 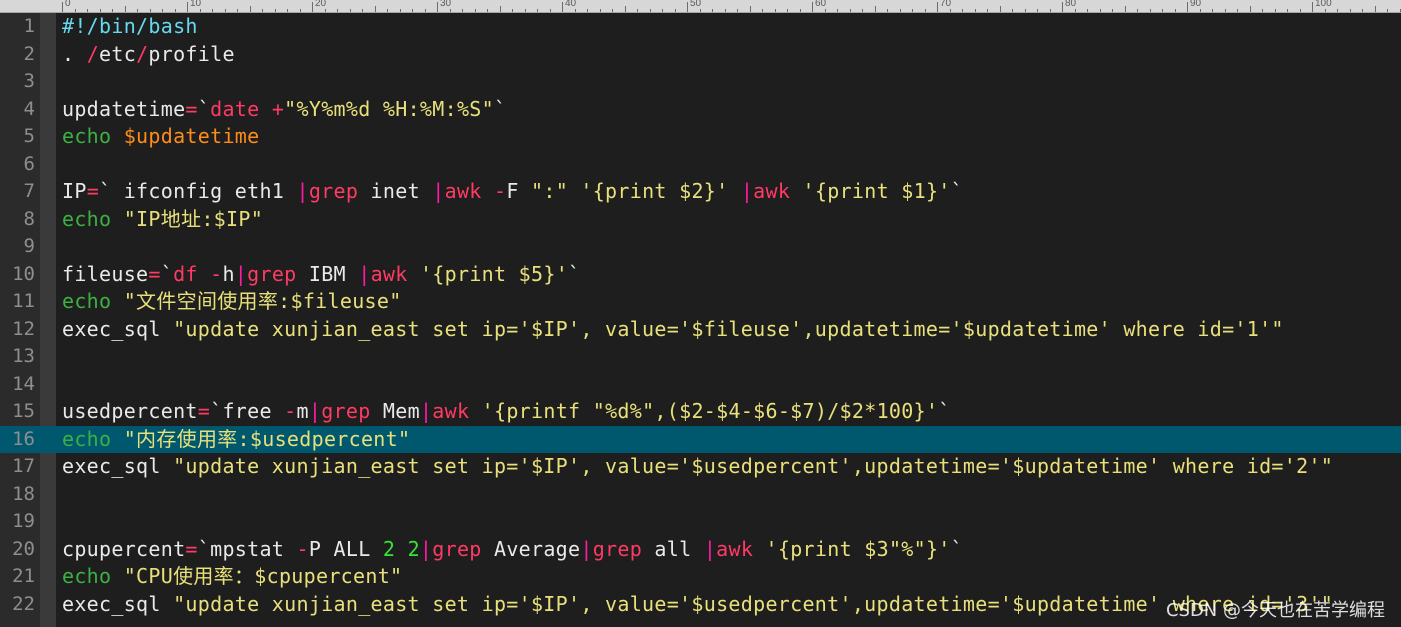 What do you see at coordinates (23, 356) in the screenshot?
I see `line-number: 13` at bounding box center [23, 356].